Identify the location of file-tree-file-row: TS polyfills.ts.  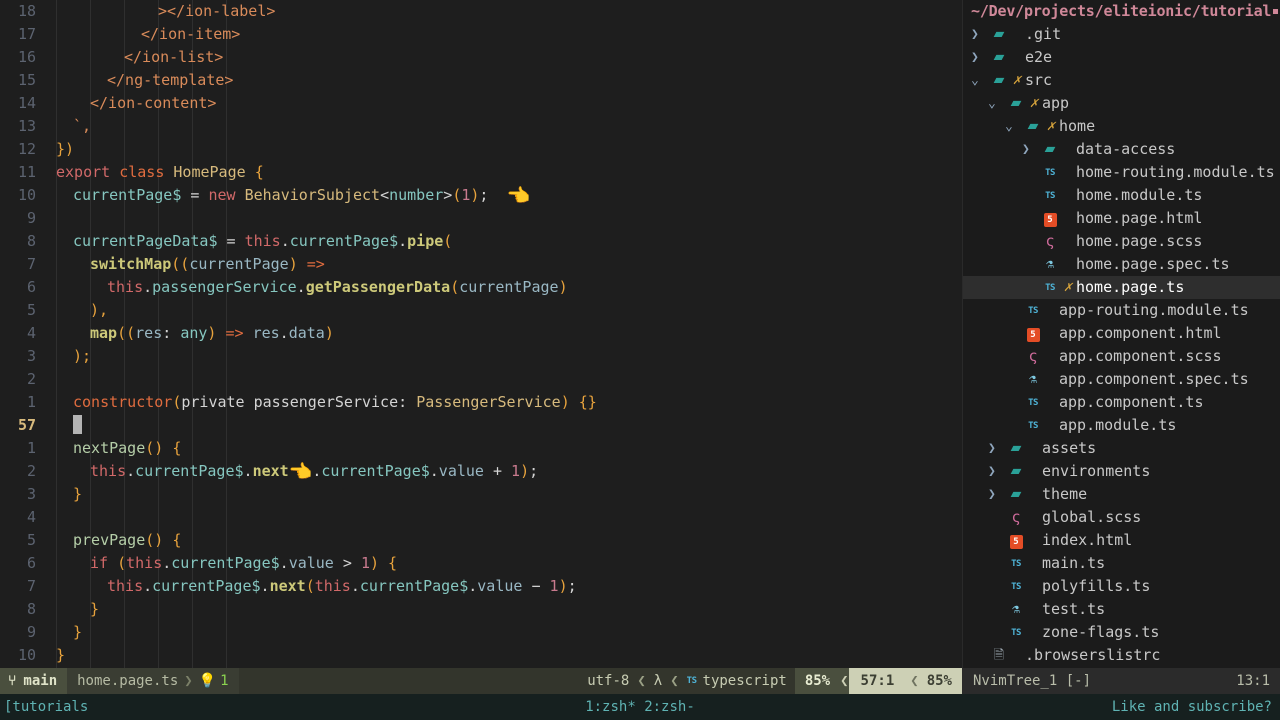
(1121, 586).